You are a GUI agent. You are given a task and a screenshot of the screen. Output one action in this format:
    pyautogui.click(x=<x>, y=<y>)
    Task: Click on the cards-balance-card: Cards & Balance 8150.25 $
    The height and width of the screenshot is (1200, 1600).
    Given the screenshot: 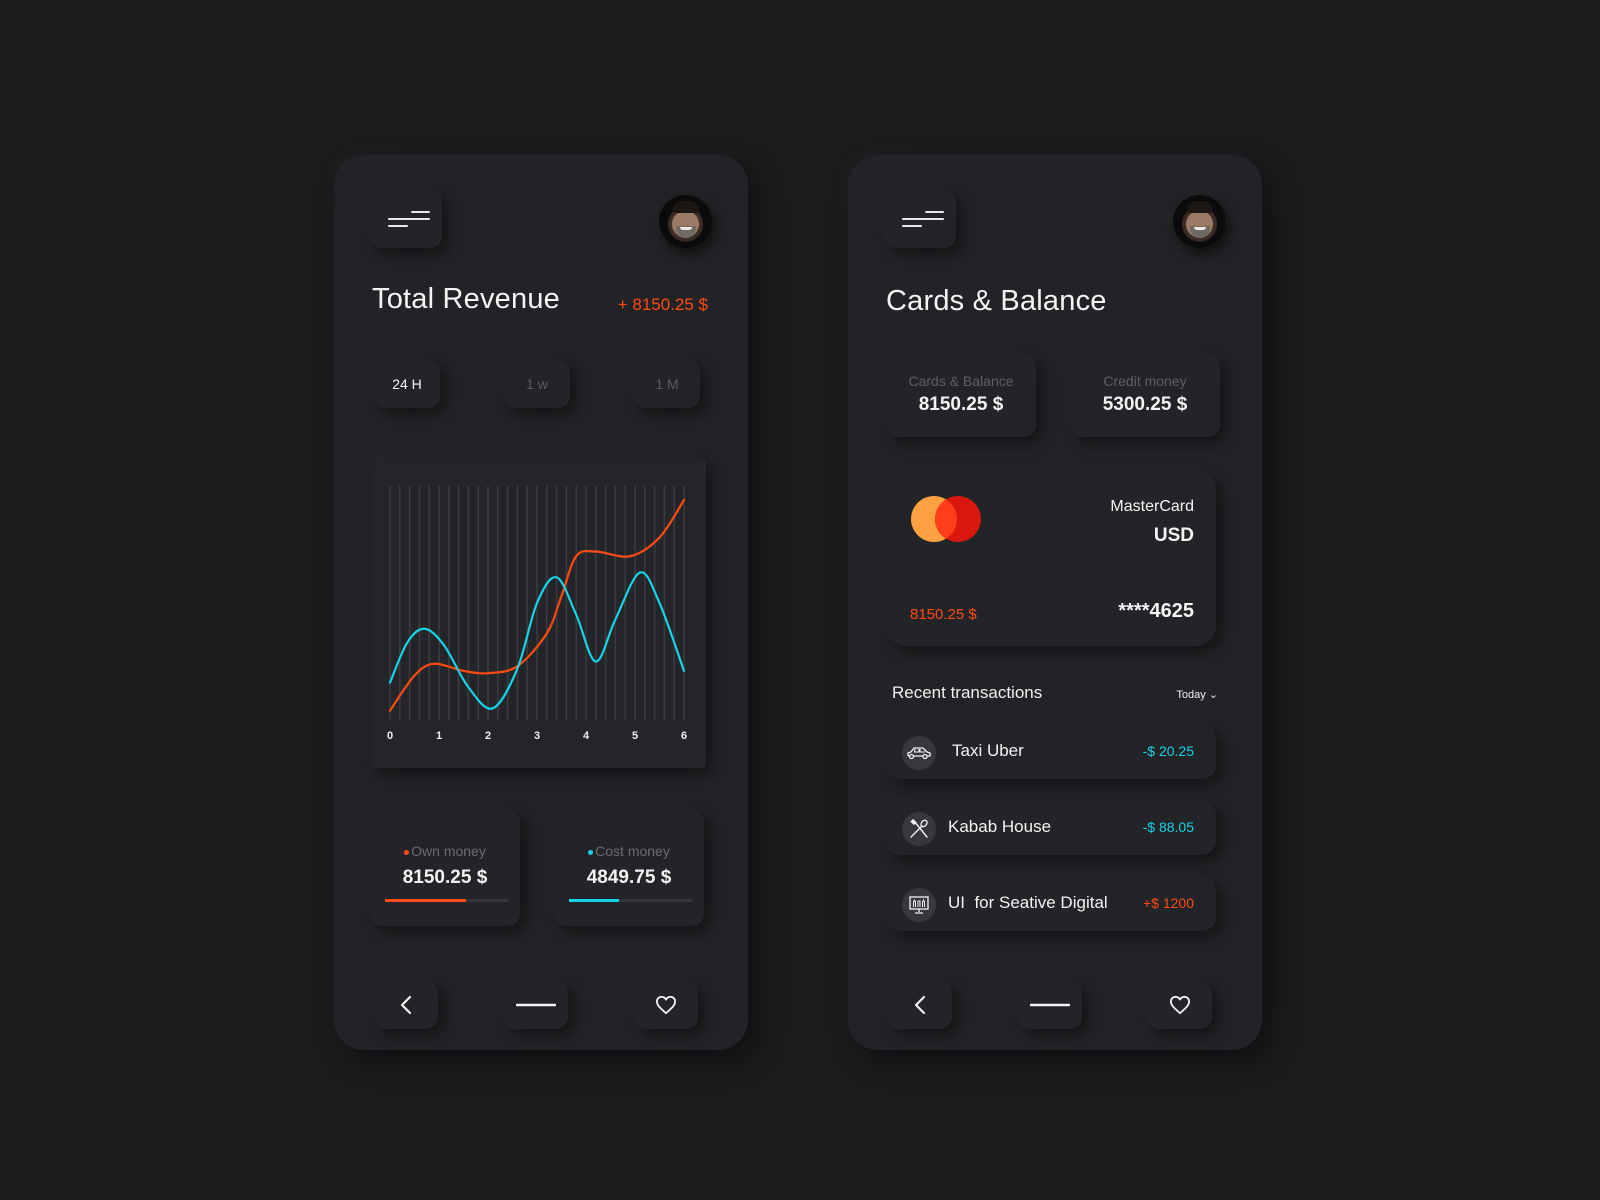 What is the action you would take?
    pyautogui.click(x=961, y=396)
    